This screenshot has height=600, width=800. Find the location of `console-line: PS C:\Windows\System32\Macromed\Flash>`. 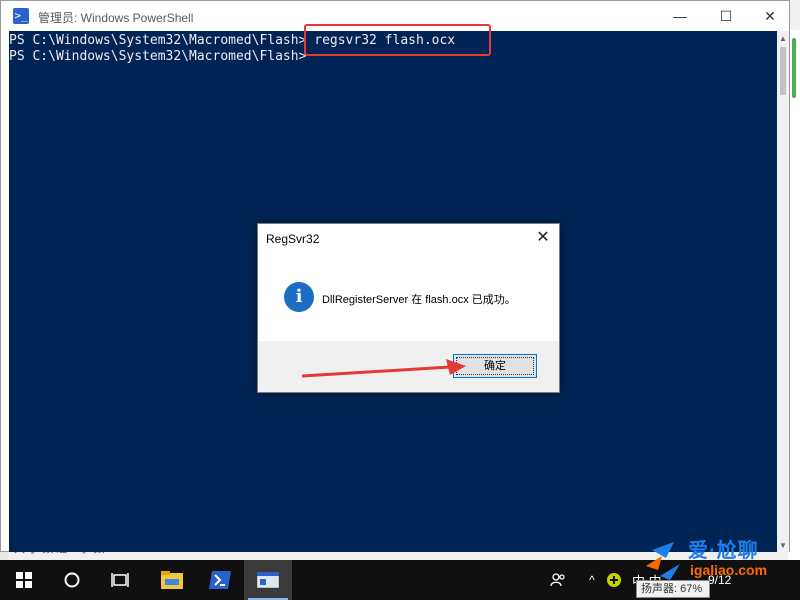

console-line: PS C:\Windows\System32\Macromed\Flash> is located at coordinates (158, 56).